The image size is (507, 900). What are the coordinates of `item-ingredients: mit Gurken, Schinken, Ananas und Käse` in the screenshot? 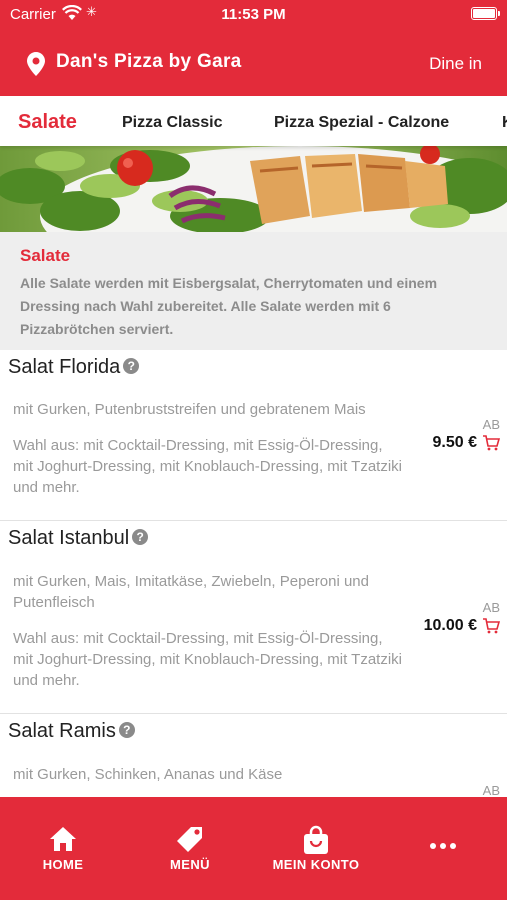 It's located at (148, 774).